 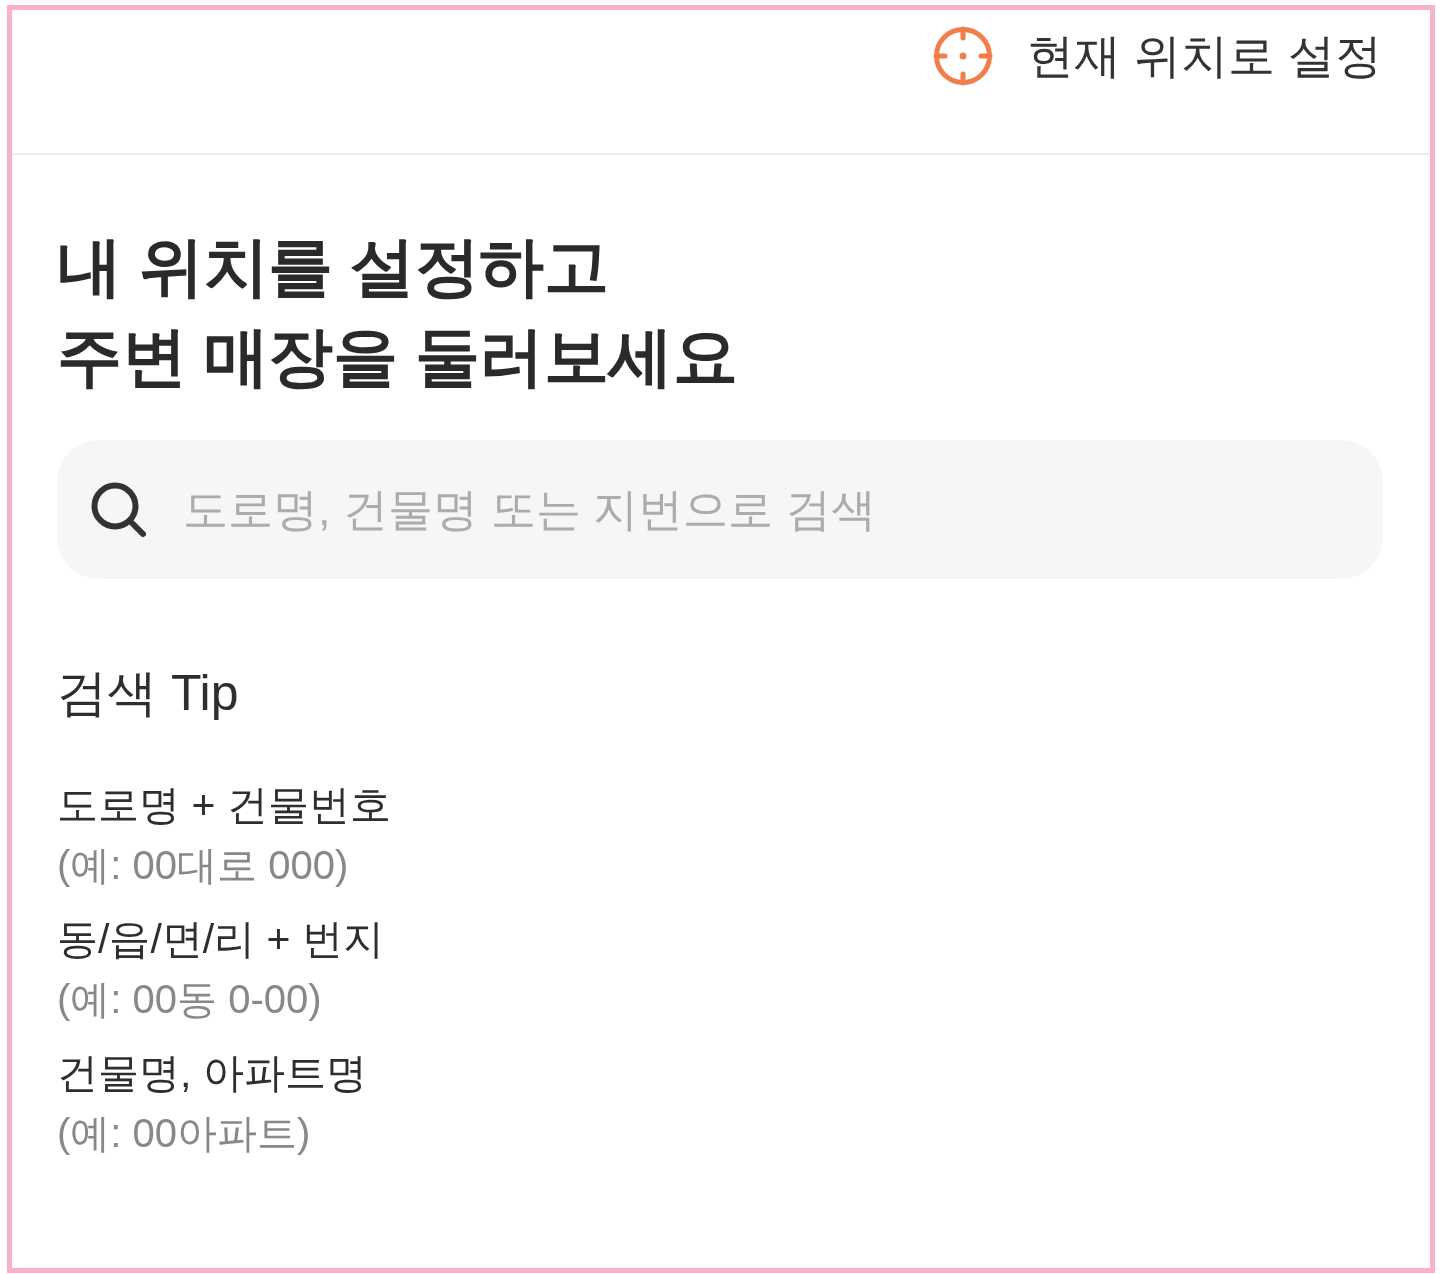 I want to click on tip-example: (예: 00대로 000), so click(x=203, y=865).